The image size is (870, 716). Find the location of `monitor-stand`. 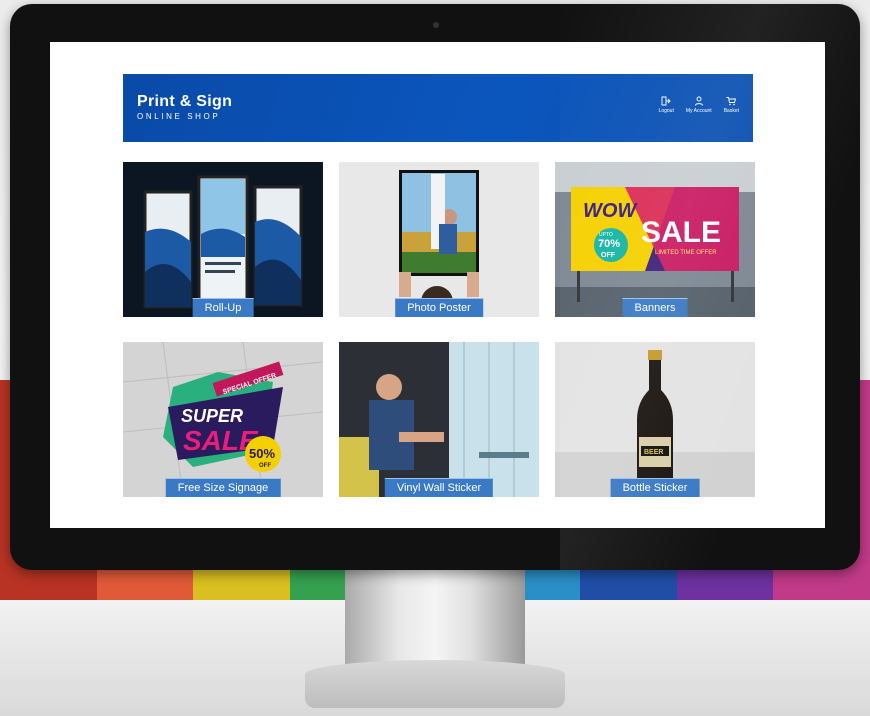

monitor-stand is located at coordinates (435, 617).